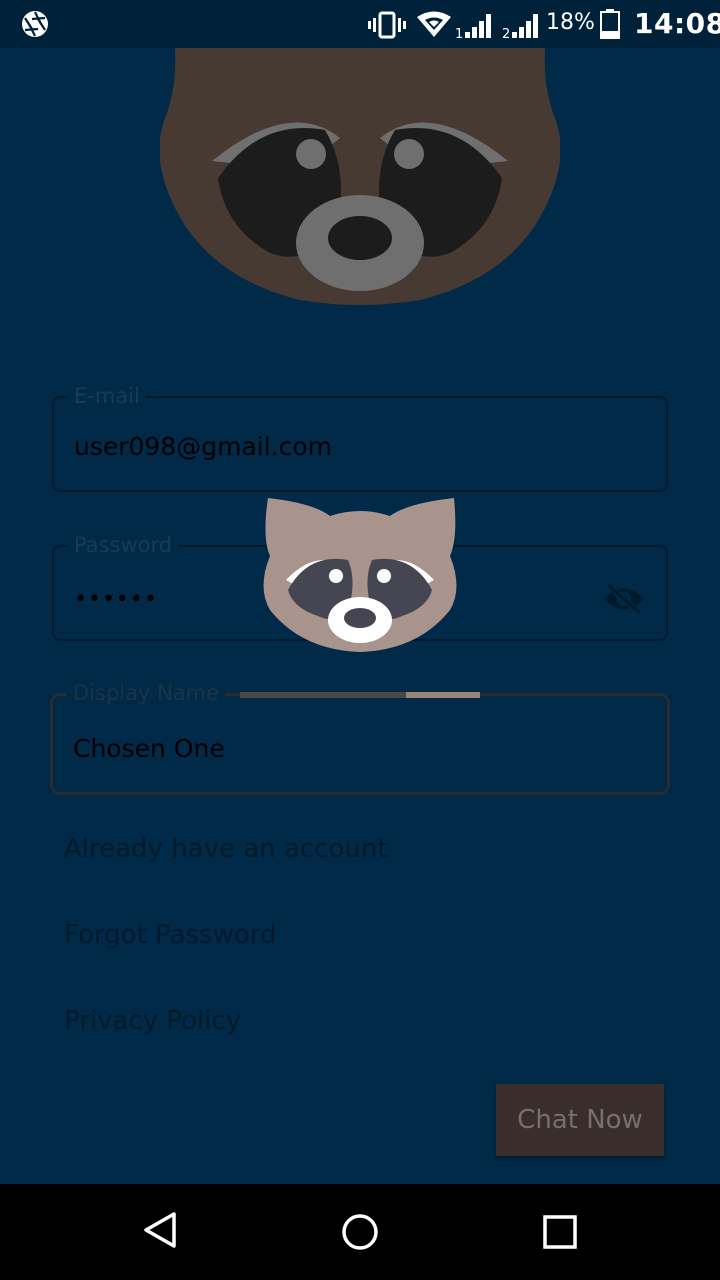 The width and height of the screenshot is (720, 1280). Describe the element at coordinates (35, 24) in the screenshot. I see `aperture-icon` at that location.